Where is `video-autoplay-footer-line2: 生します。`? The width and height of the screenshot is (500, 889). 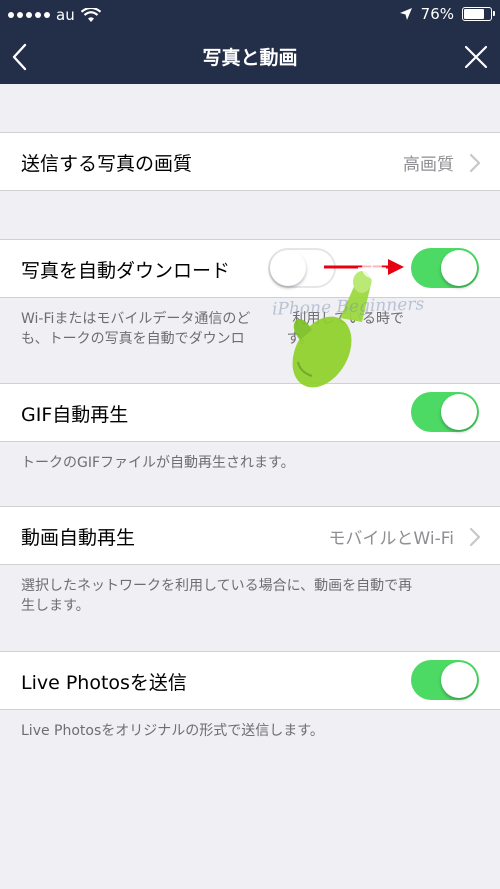 video-autoplay-footer-line2: 生します。 is located at coordinates (55, 606).